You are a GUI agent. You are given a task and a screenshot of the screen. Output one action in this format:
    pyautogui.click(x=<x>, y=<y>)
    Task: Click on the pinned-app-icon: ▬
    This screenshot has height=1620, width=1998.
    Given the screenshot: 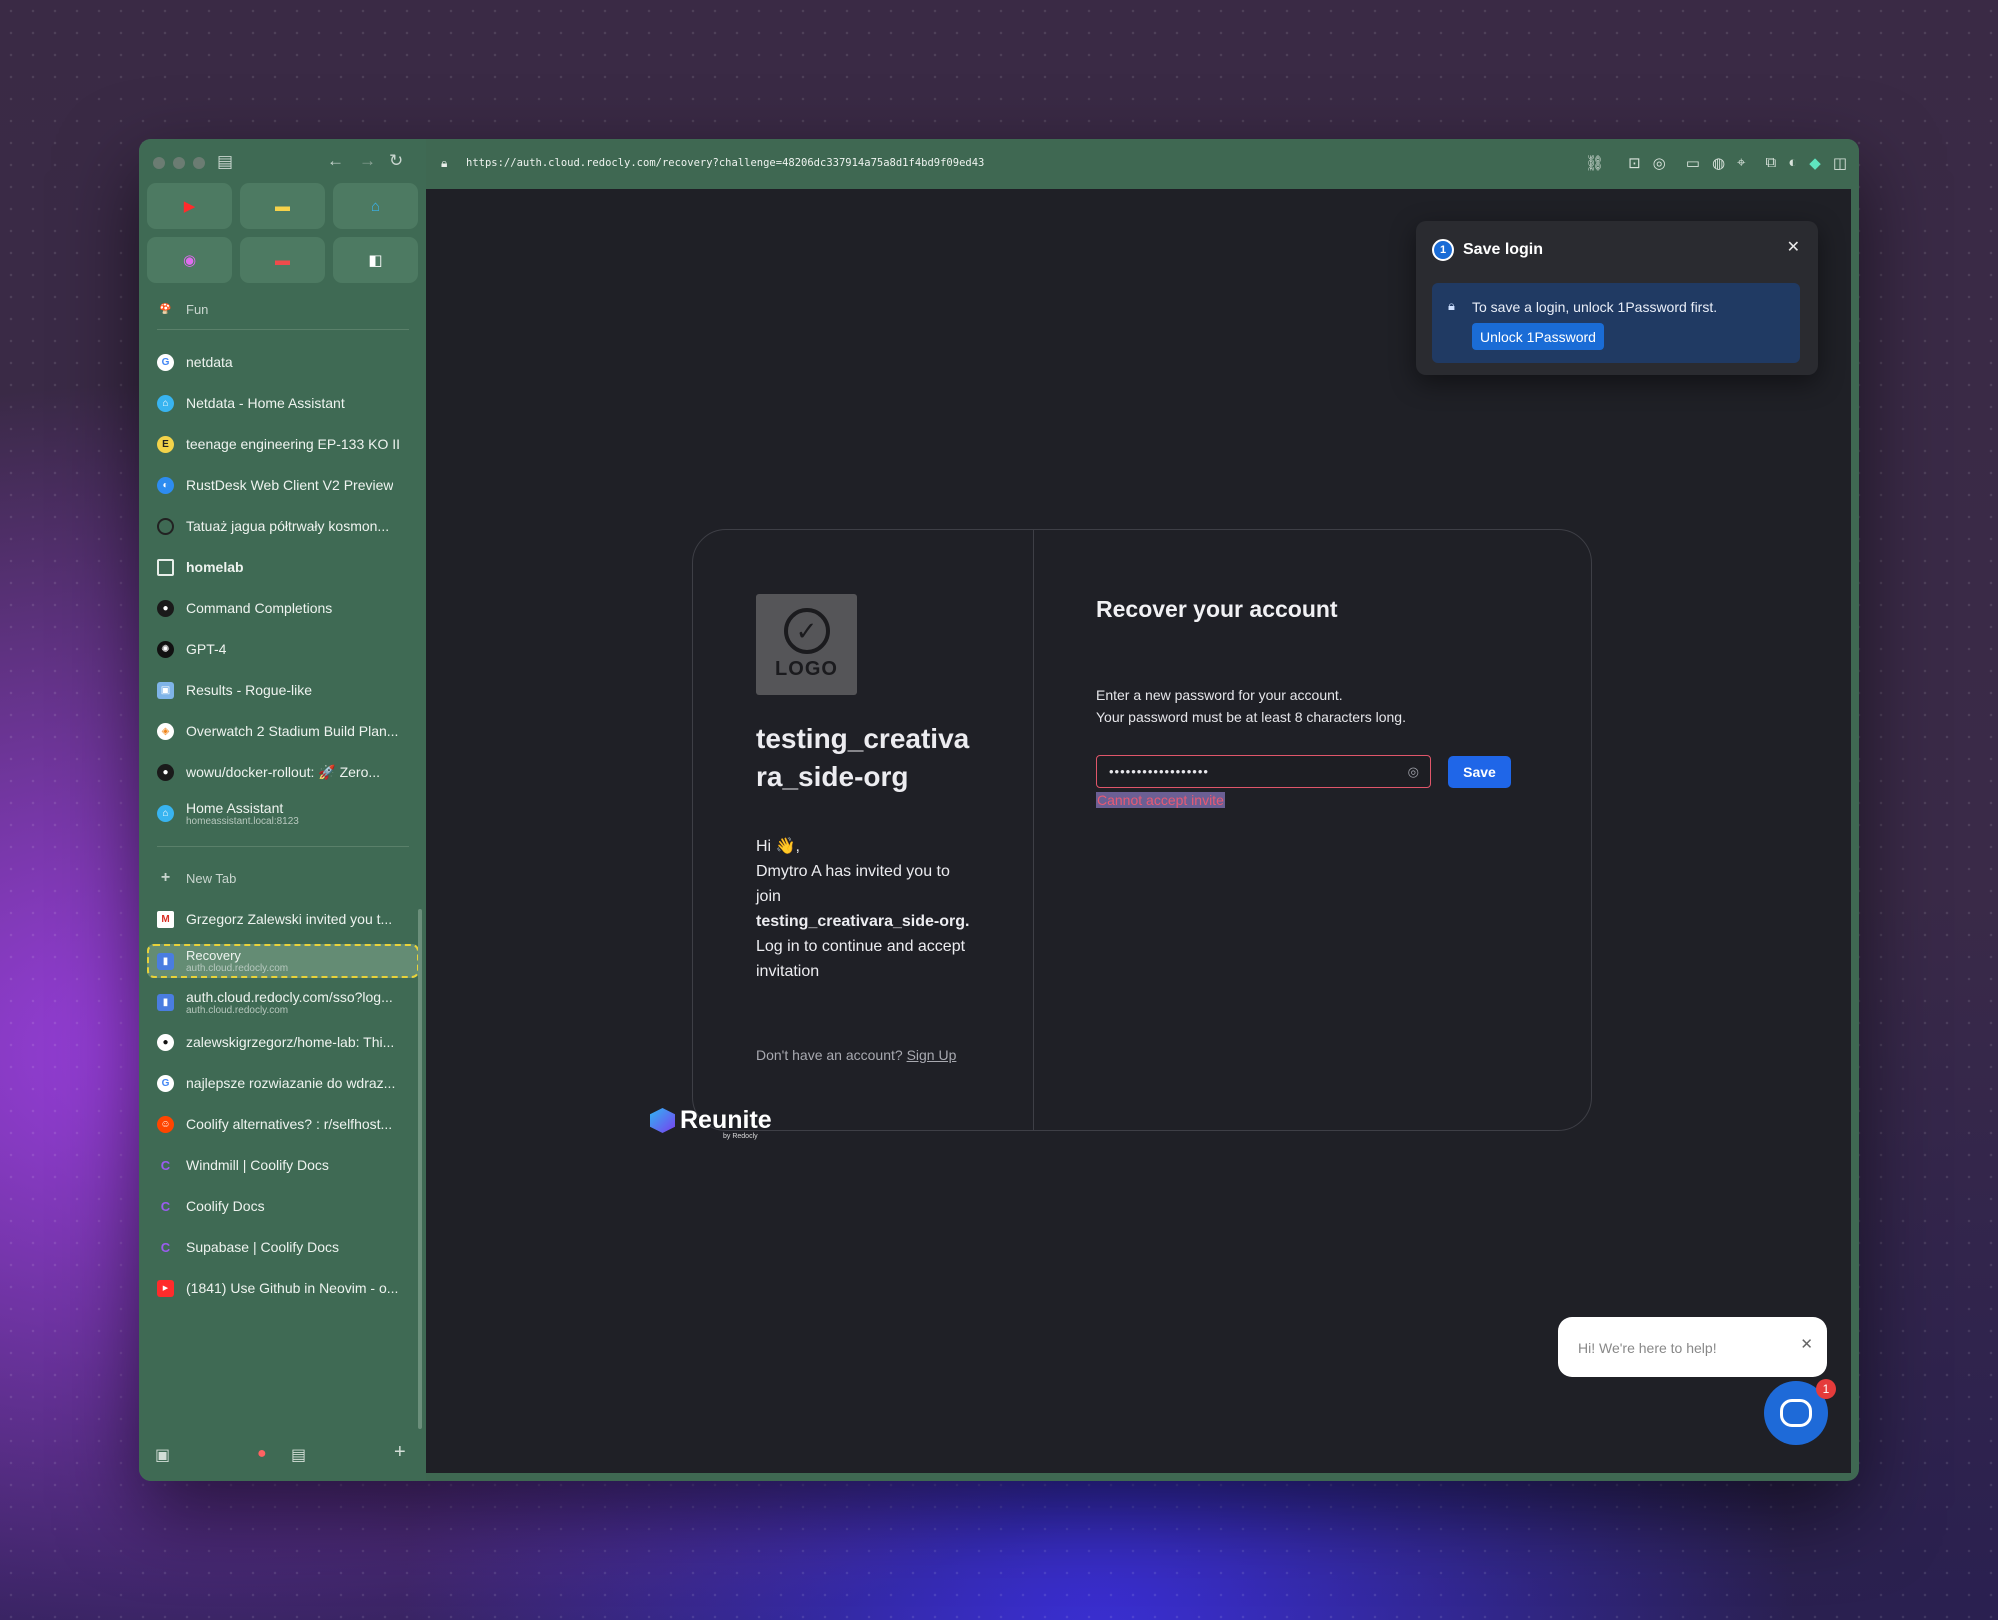 What is the action you would take?
    pyautogui.click(x=282, y=260)
    